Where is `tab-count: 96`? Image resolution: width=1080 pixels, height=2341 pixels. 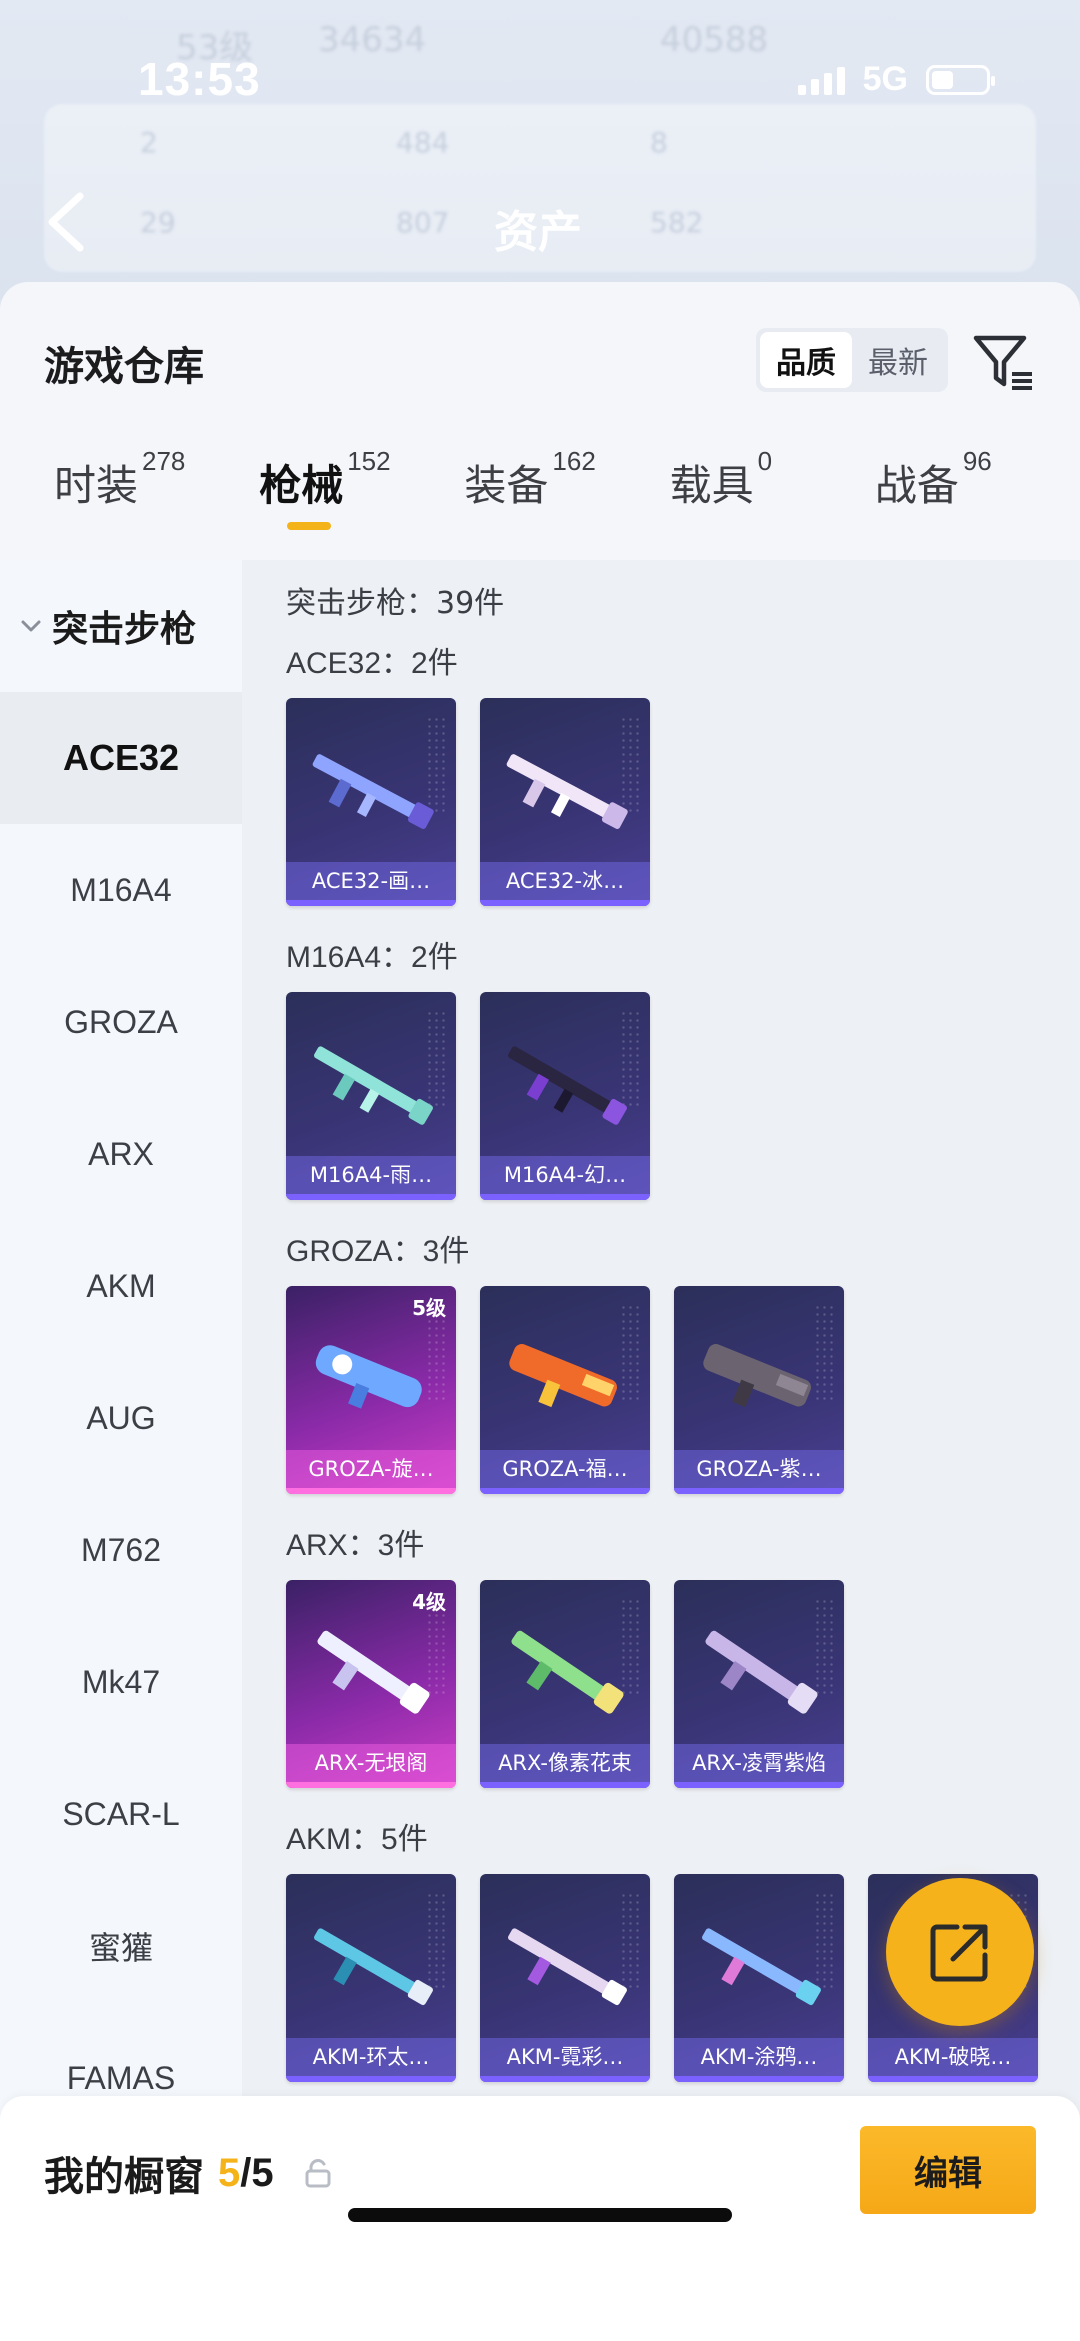 tab-count: 96 is located at coordinates (977, 461).